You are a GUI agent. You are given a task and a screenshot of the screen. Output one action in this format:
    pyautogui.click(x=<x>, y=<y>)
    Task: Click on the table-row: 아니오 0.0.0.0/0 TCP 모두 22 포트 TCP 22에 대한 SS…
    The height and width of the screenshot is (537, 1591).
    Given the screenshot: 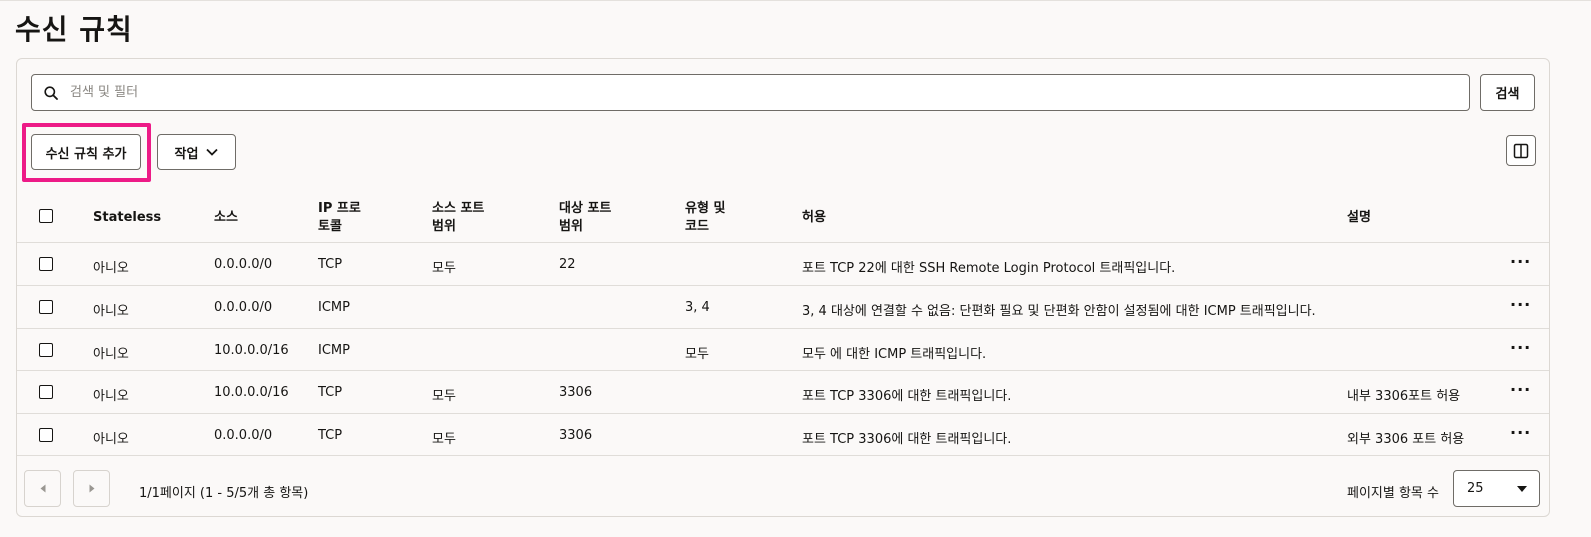 What is the action you would take?
    pyautogui.click(x=783, y=264)
    